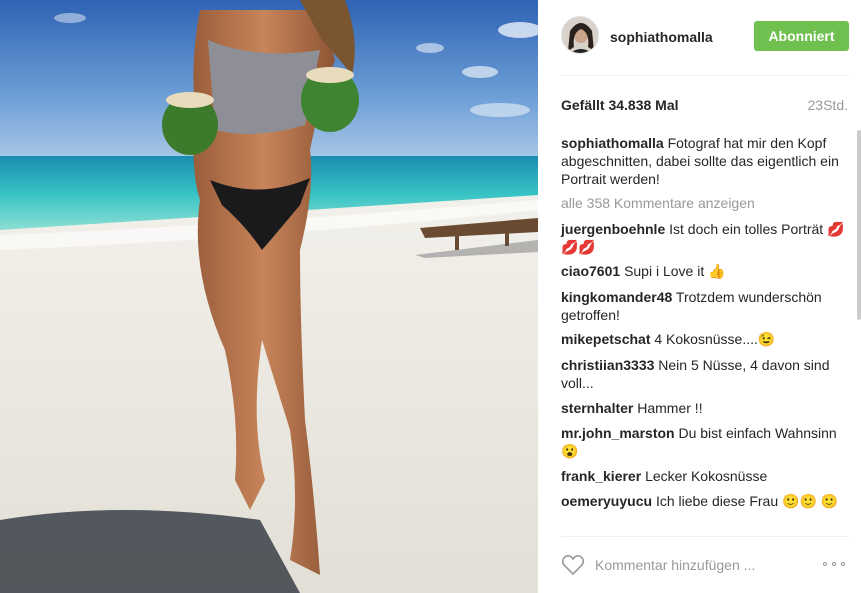 The width and height of the screenshot is (861, 593). I want to click on comment-username: juergenboehnle, so click(613, 229).